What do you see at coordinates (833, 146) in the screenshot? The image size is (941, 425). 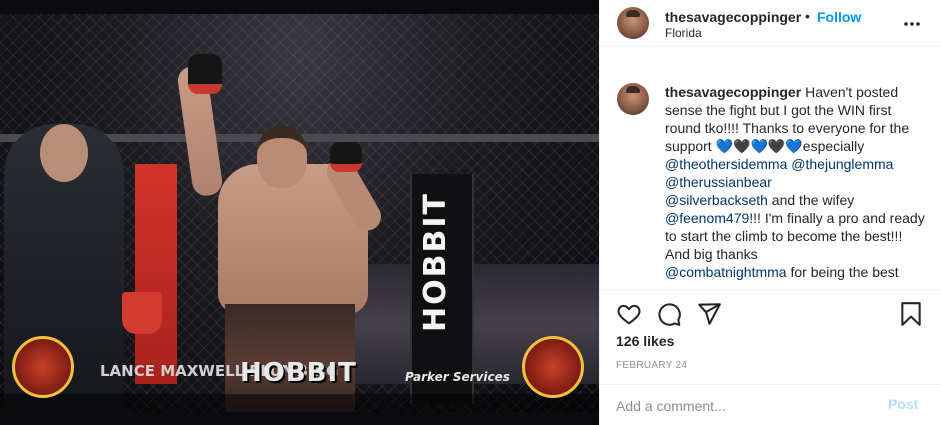 I see `caption-text: especially` at bounding box center [833, 146].